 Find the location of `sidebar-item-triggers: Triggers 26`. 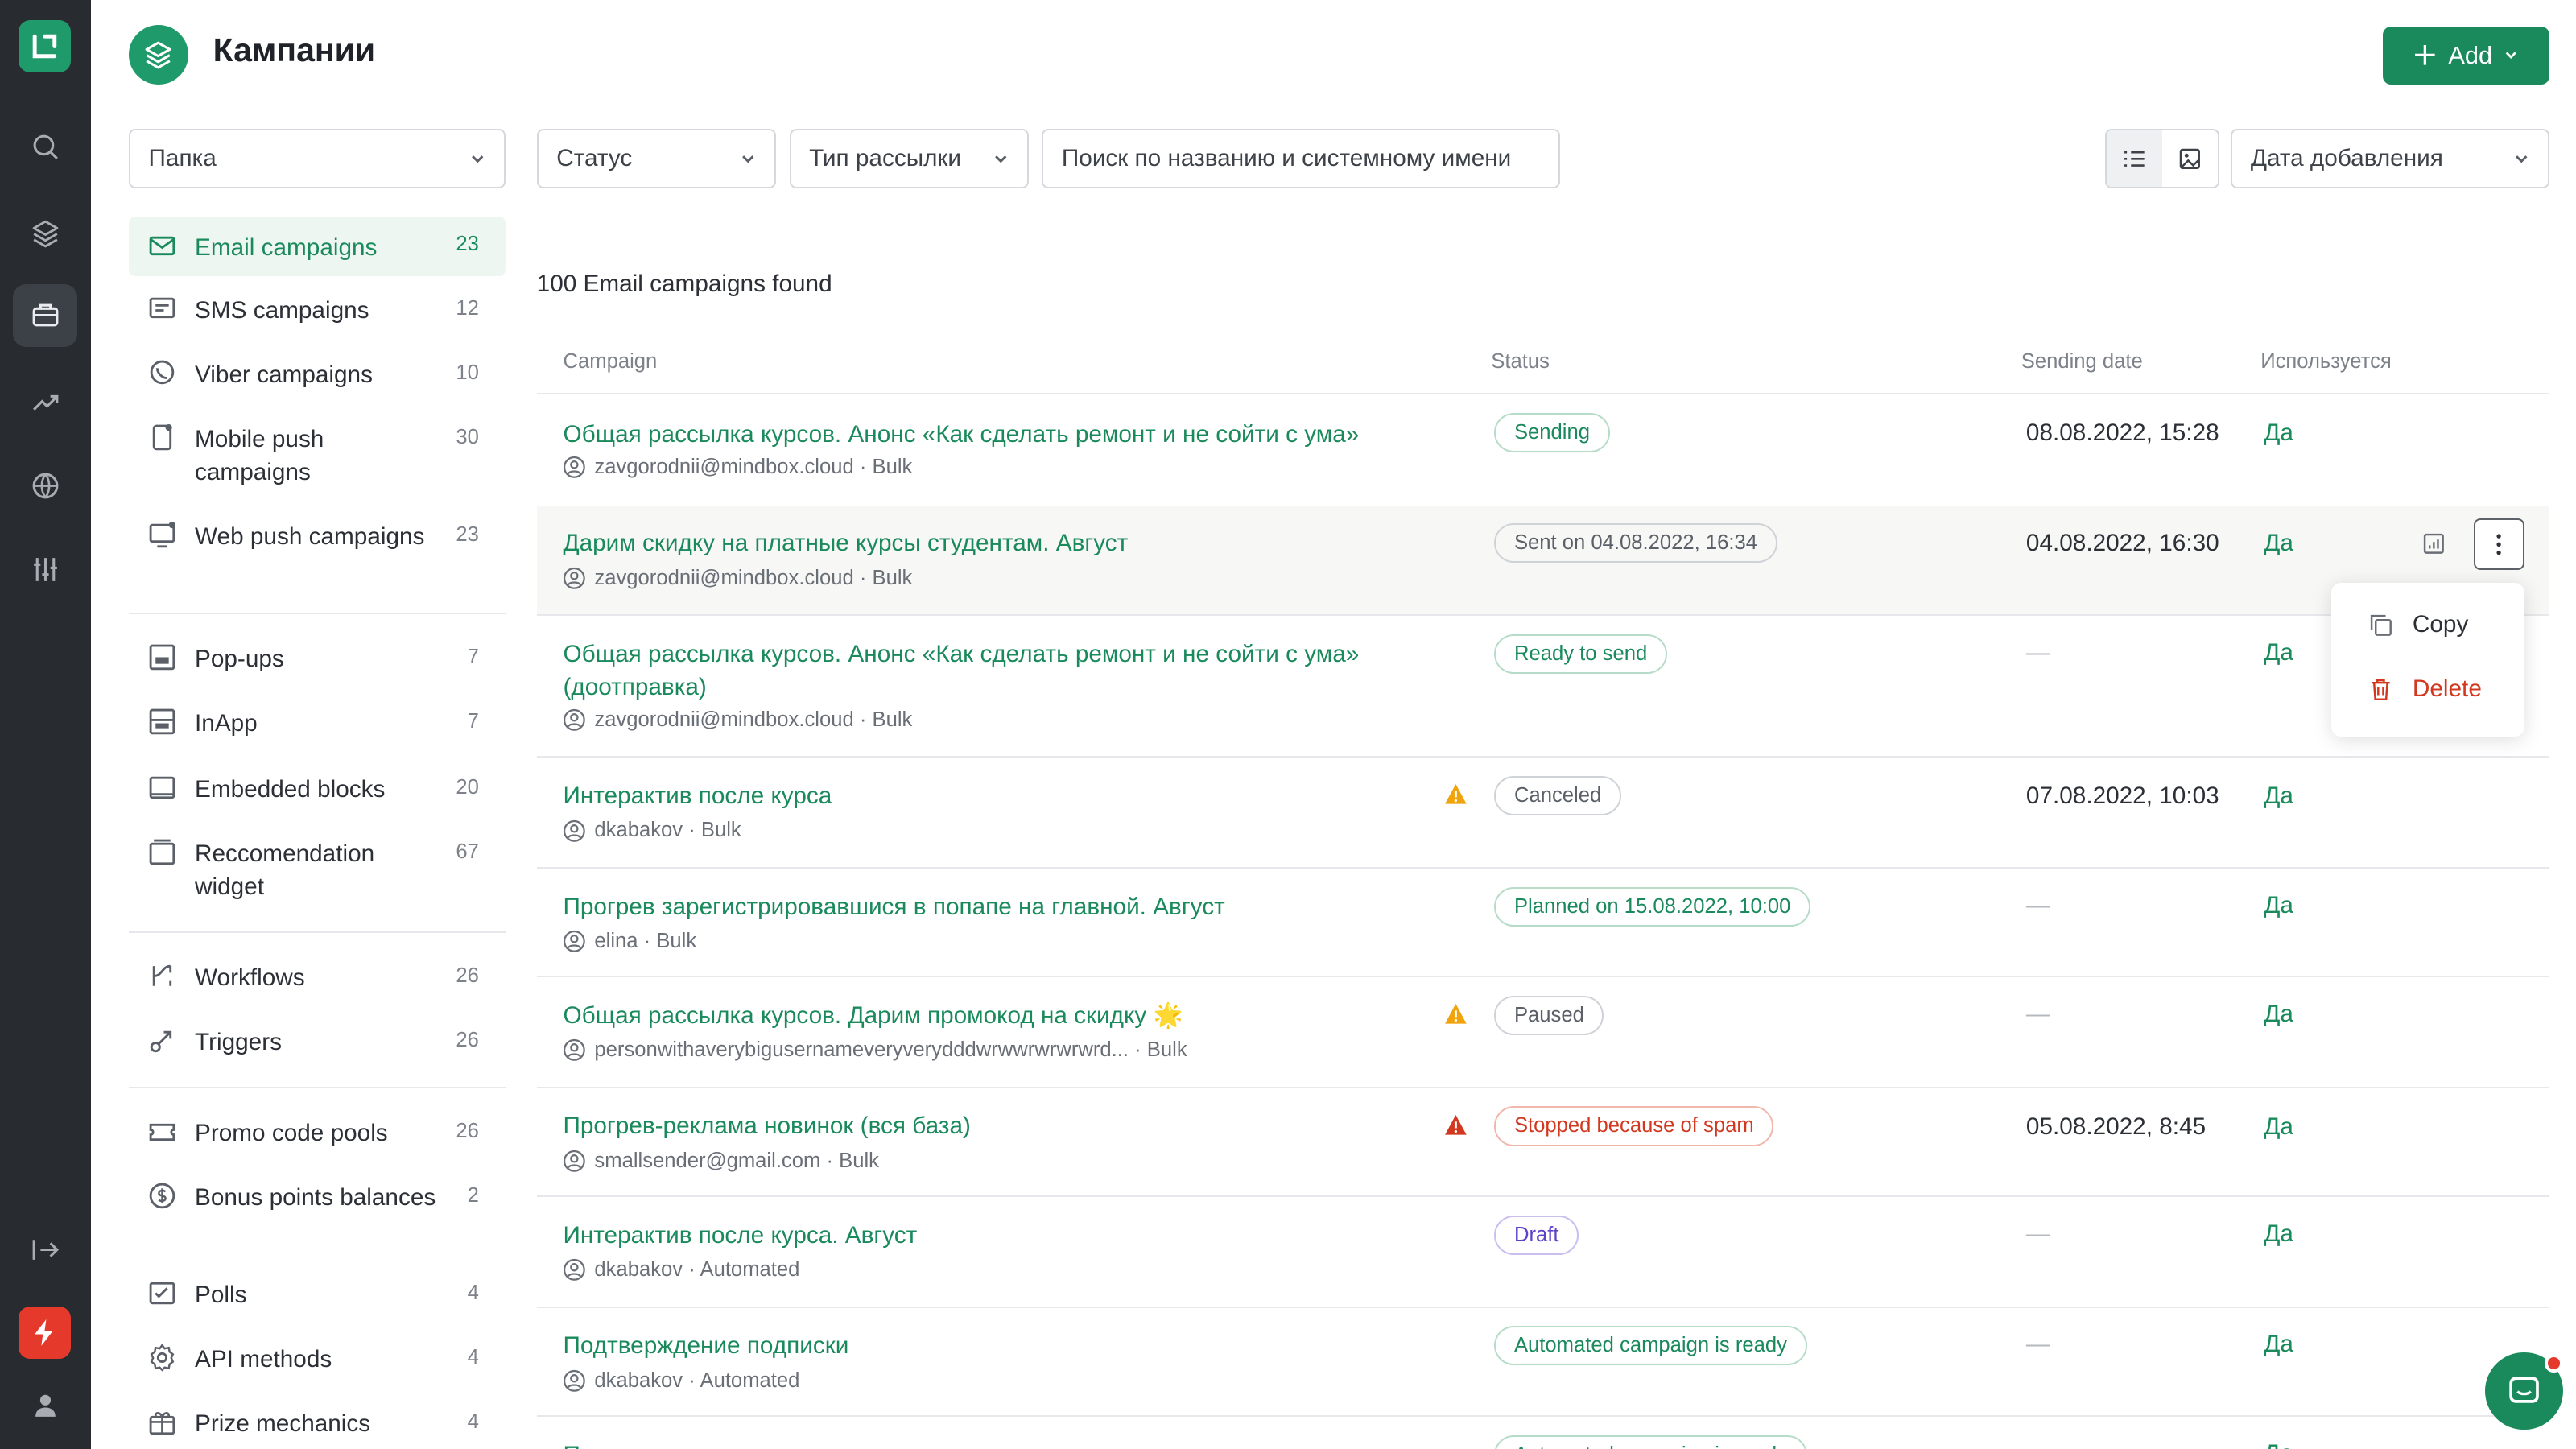

sidebar-item-triggers: Triggers 26 is located at coordinates (317, 1042).